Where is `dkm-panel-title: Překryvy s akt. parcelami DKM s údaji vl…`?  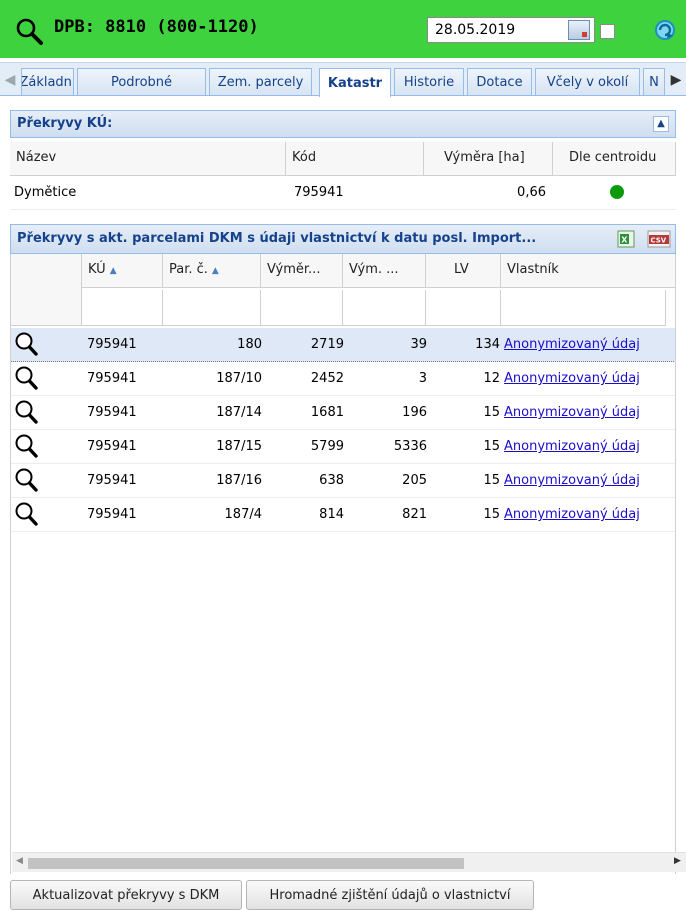 dkm-panel-title: Překryvy s akt. parcelami DKM s údaji vl… is located at coordinates (277, 238).